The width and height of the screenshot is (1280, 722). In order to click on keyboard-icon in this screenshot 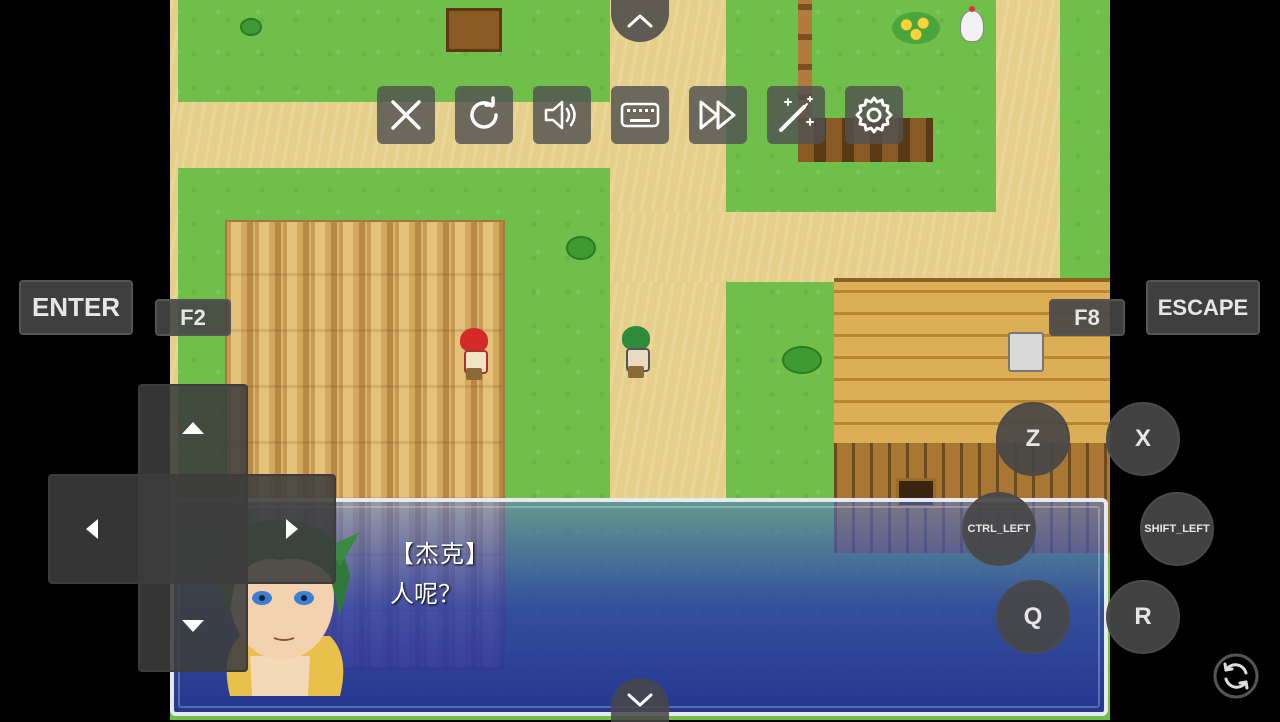, I will do `click(640, 115)`.